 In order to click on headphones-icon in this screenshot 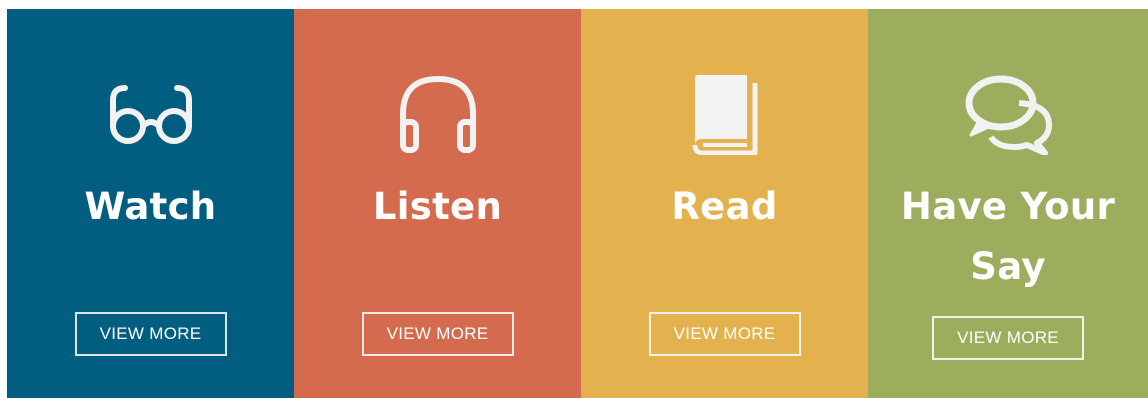, I will do `click(438, 114)`.